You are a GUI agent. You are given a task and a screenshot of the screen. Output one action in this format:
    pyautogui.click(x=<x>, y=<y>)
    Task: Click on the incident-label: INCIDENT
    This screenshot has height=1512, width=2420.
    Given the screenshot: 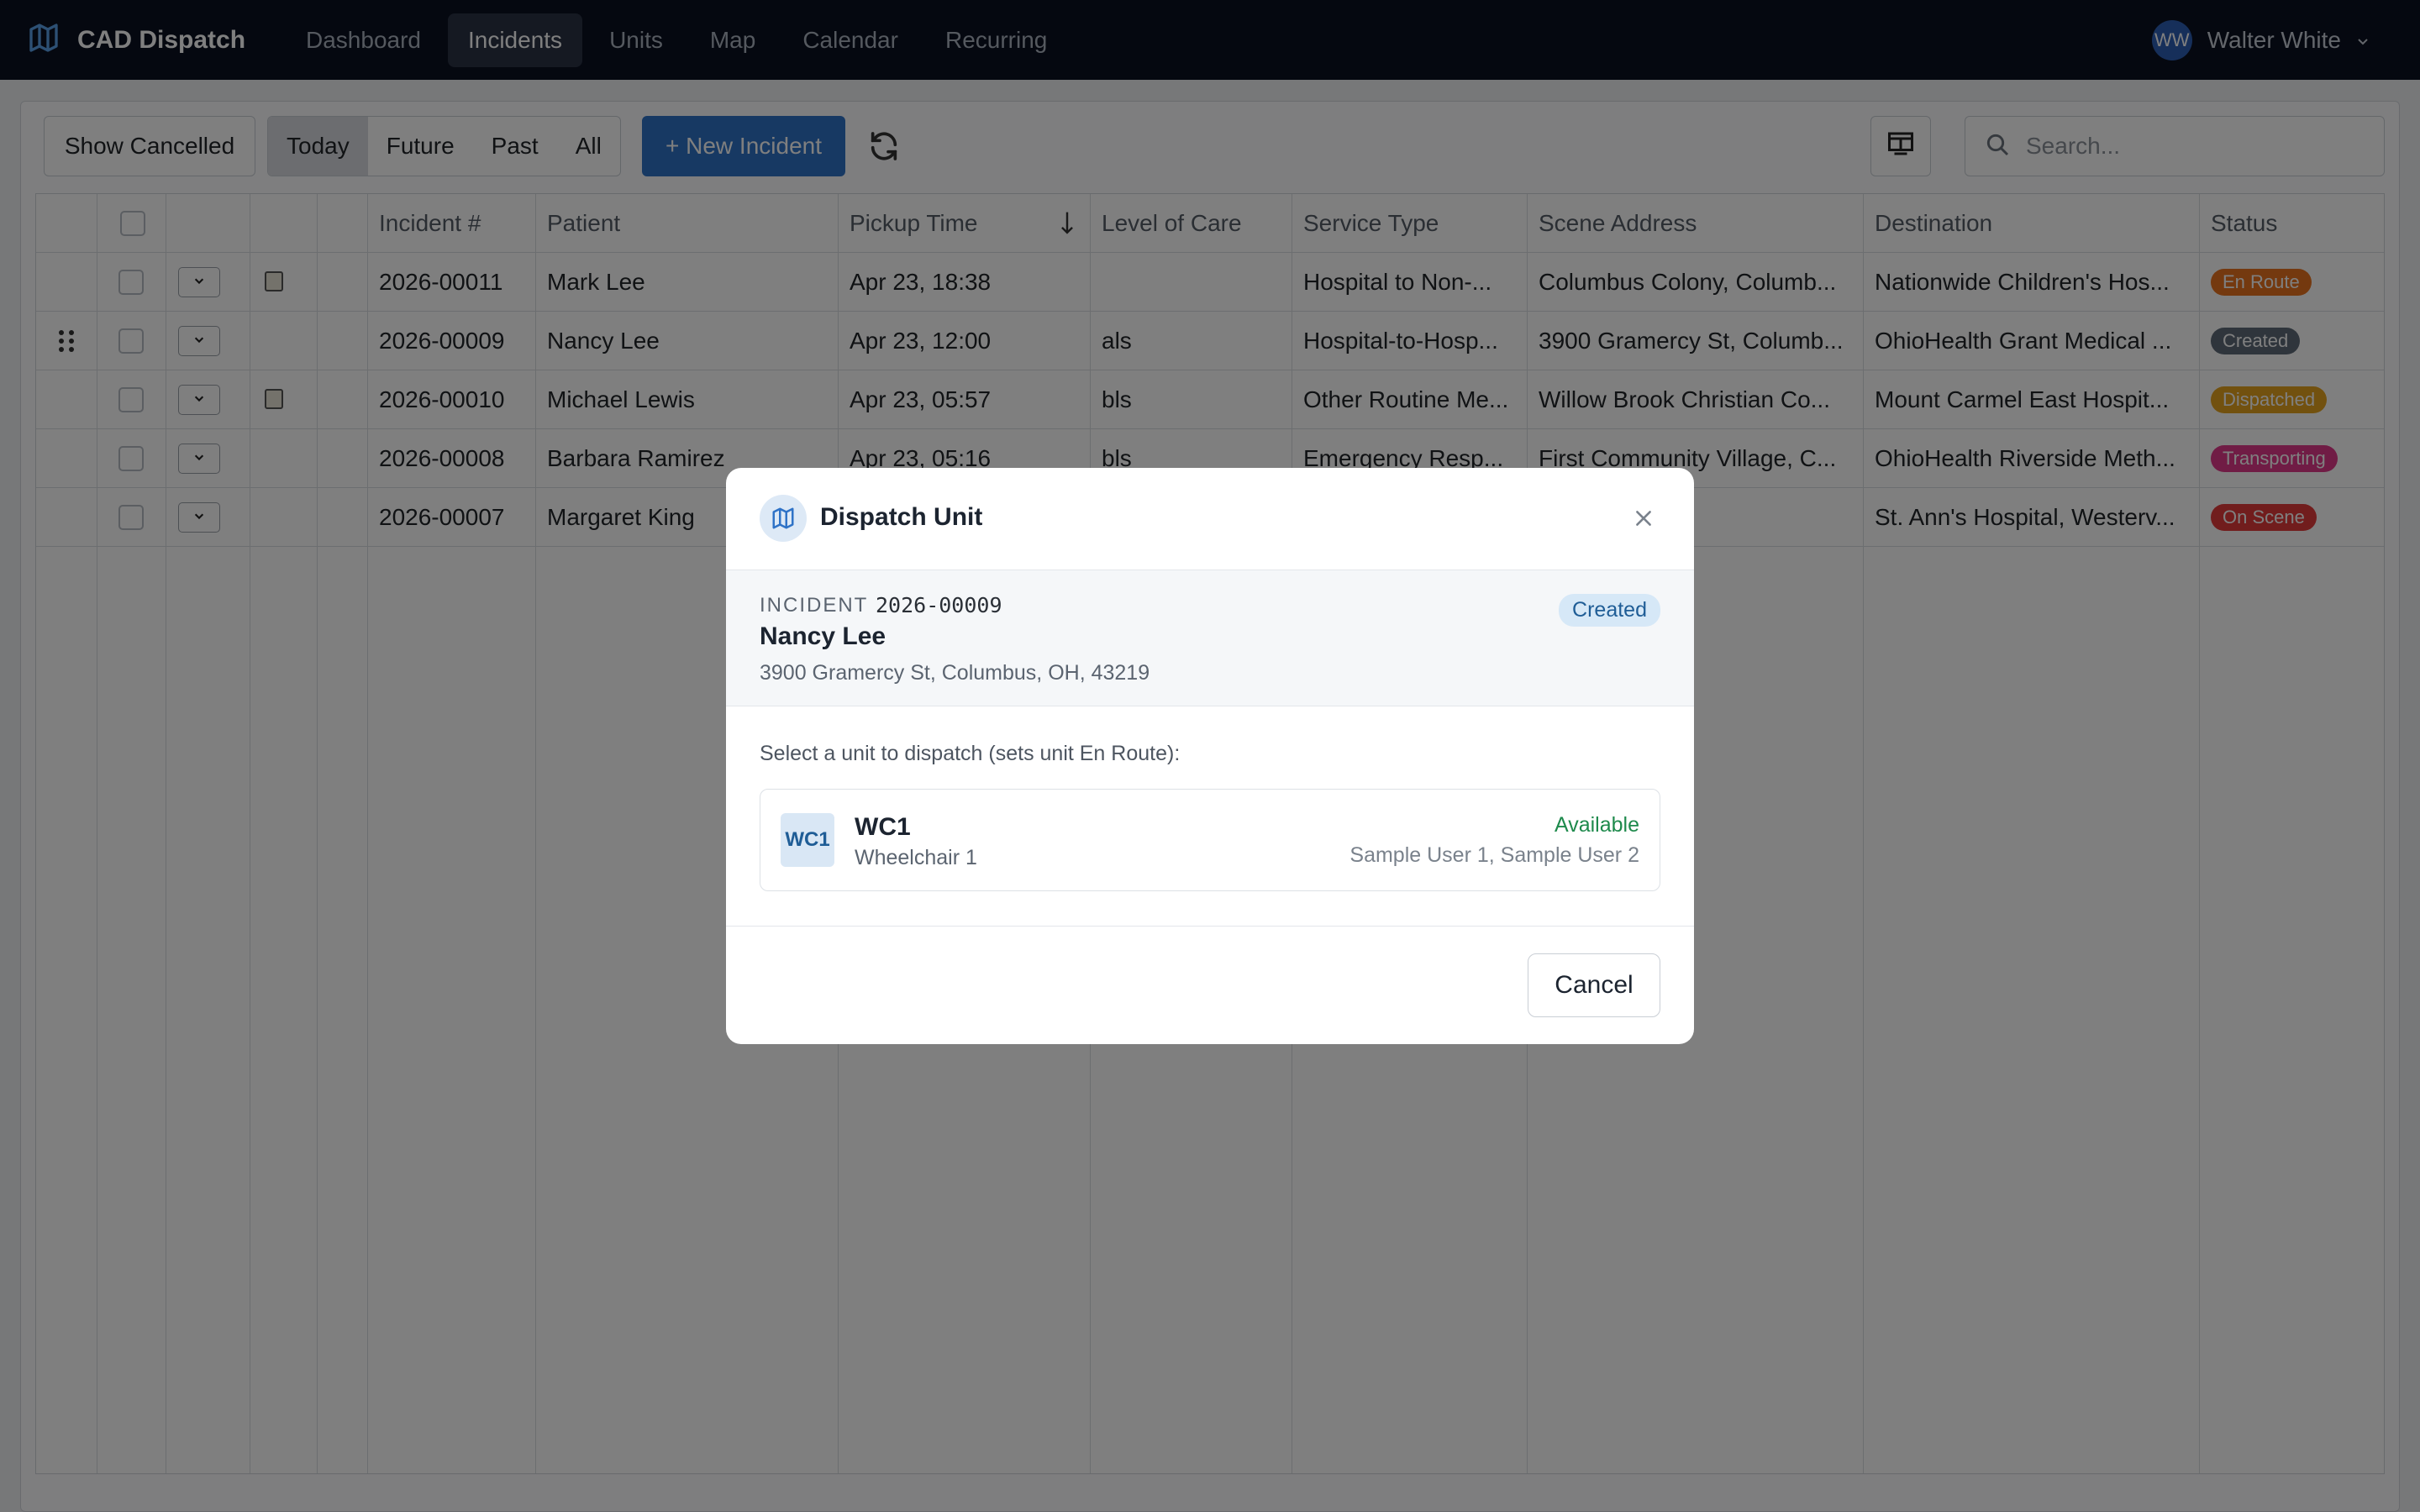 What is the action you would take?
    pyautogui.click(x=814, y=605)
    